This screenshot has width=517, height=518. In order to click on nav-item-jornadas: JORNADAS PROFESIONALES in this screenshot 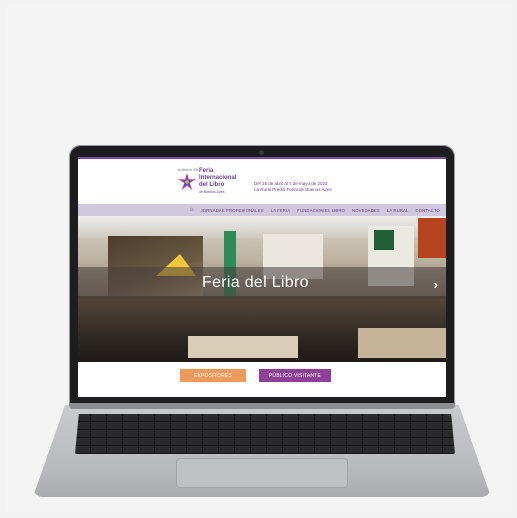, I will do `click(232, 210)`.